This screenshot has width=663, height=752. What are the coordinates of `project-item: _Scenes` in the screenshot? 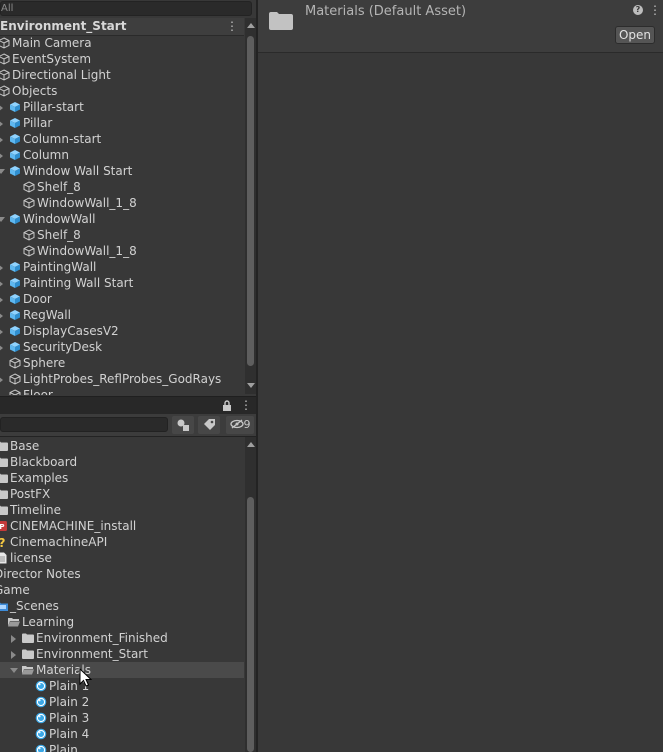 It's located at (122, 606).